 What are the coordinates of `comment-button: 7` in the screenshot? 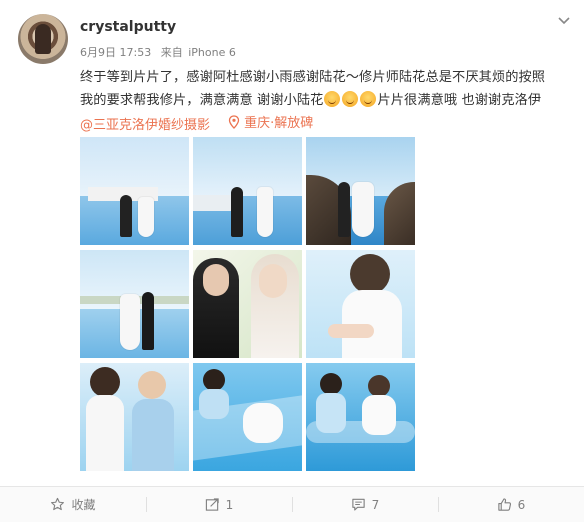 It's located at (365, 504).